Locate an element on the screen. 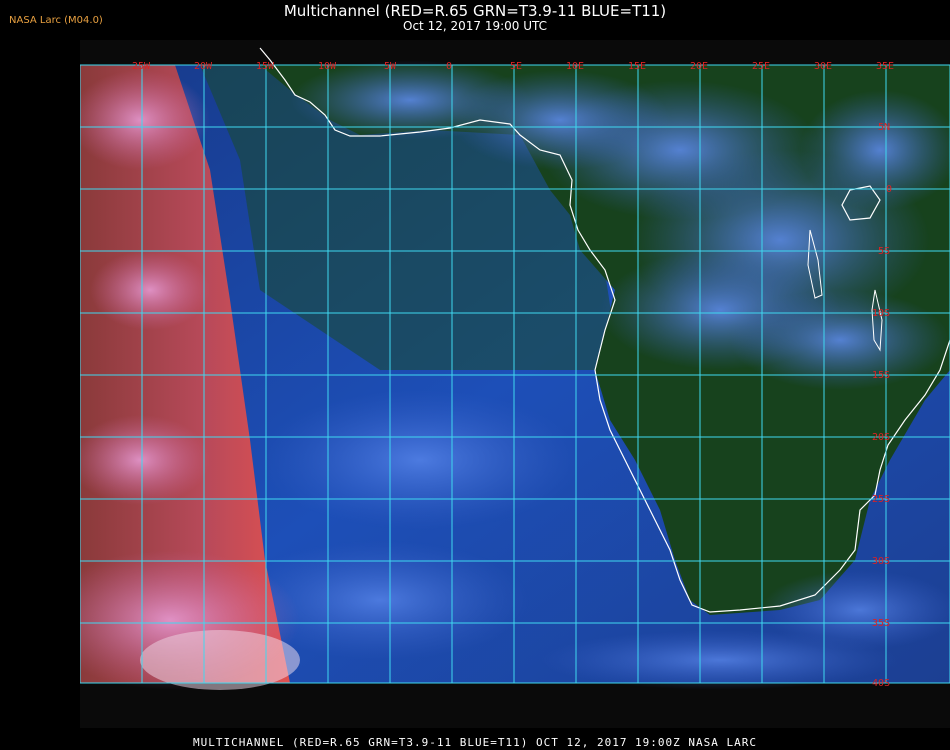 This screenshot has height=750, width=950. lon-label-30e: 30E is located at coordinates (823, 66).